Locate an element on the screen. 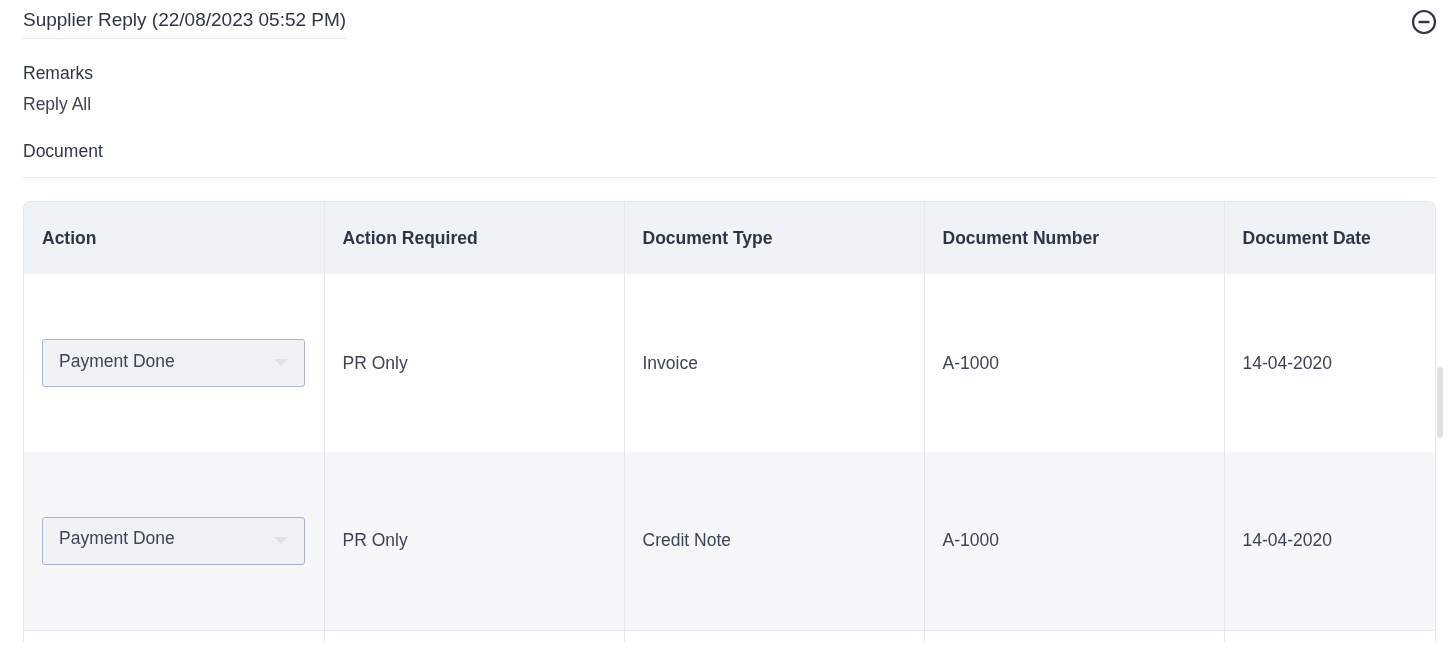 This screenshot has width=1450, height=649. table-cell: A-1000 is located at coordinates (1074, 541).